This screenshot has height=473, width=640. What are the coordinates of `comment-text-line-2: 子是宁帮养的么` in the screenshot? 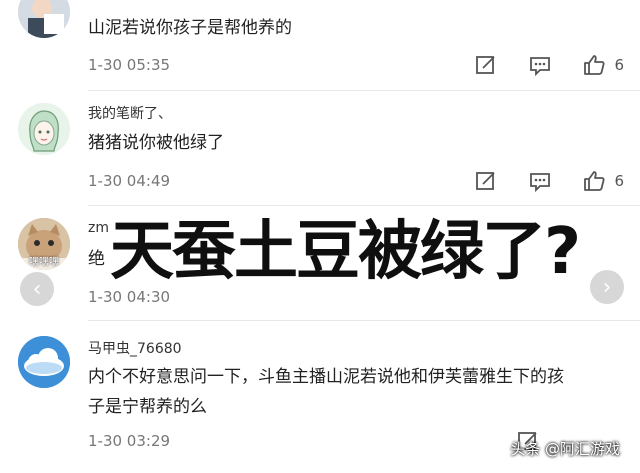 It's located at (147, 407).